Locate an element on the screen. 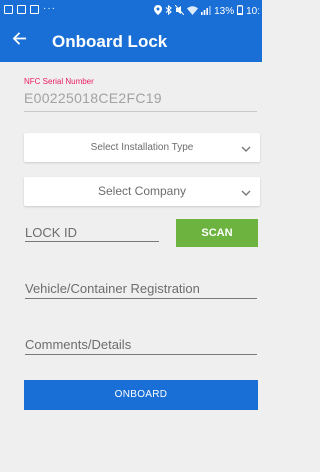 The width and height of the screenshot is (320, 472). back-button is located at coordinates (19, 41).